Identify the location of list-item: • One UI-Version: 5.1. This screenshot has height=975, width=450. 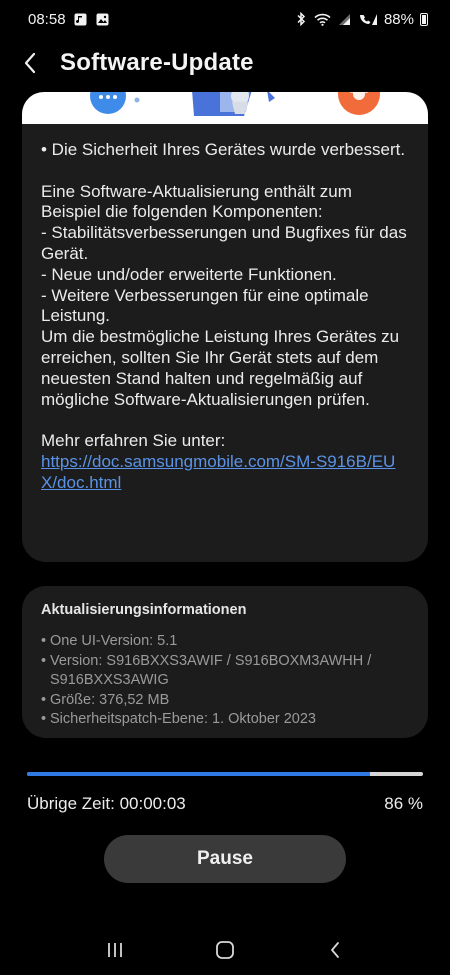
(109, 641).